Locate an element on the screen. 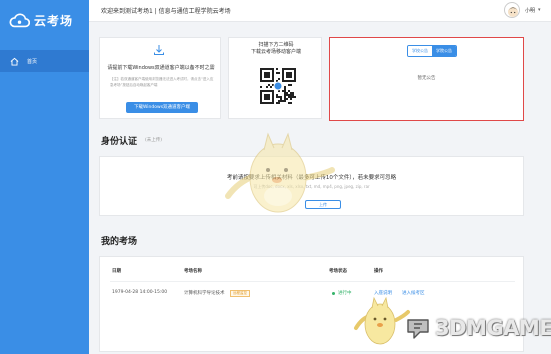  avatar is located at coordinates (512, 10).